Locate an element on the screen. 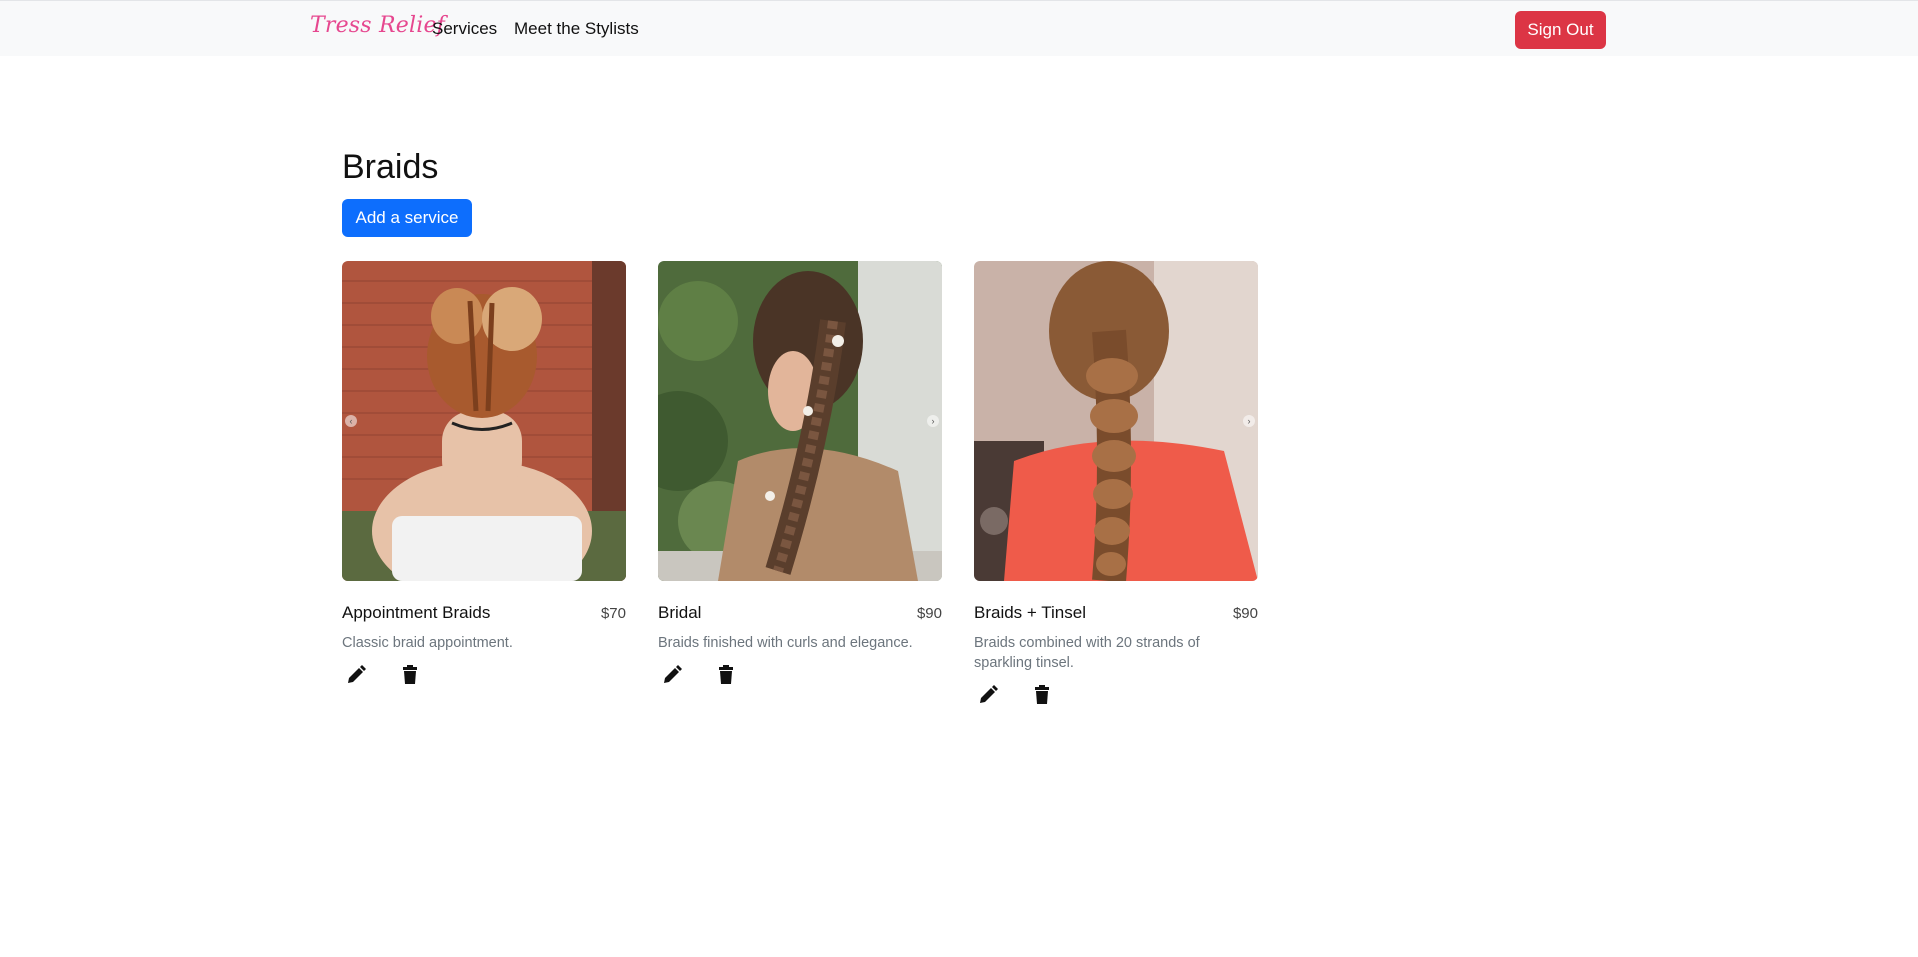 The height and width of the screenshot is (957, 1918). nav-link-services: Services is located at coordinates (464, 29).